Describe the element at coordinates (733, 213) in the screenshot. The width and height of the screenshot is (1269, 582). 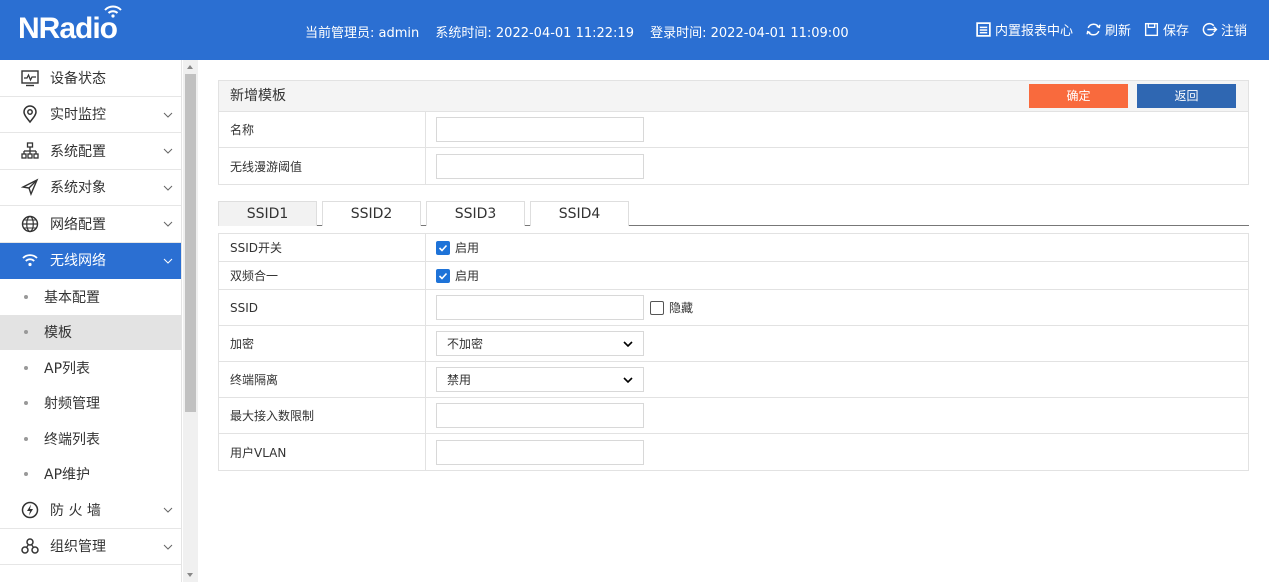
I see `ssid-tabs: SSID1 SSID2 SSID3 SSID4` at that location.